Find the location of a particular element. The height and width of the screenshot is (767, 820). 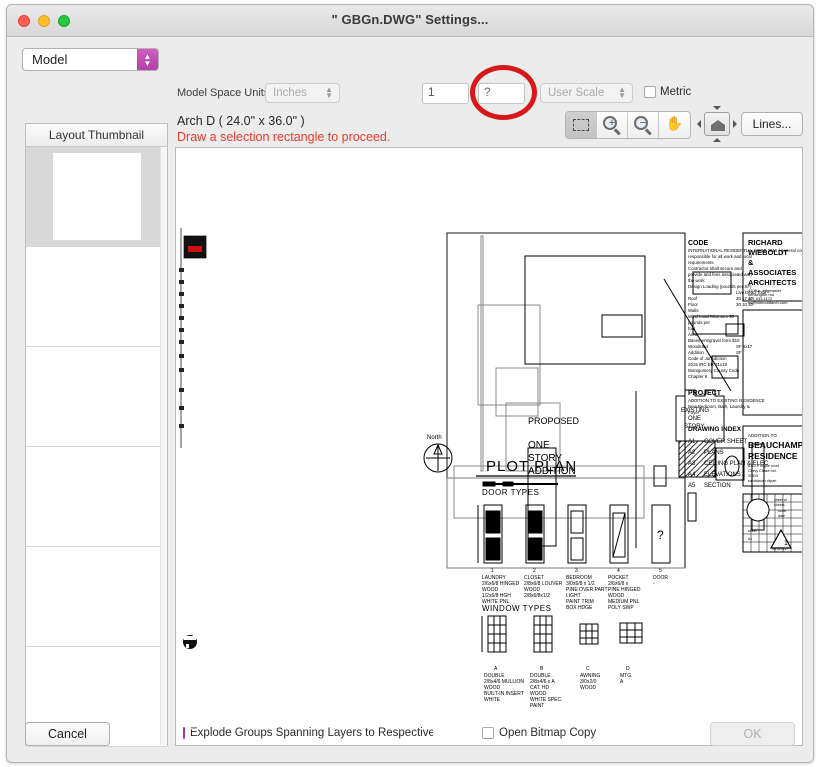

extents-home-icon is located at coordinates (718, 125).